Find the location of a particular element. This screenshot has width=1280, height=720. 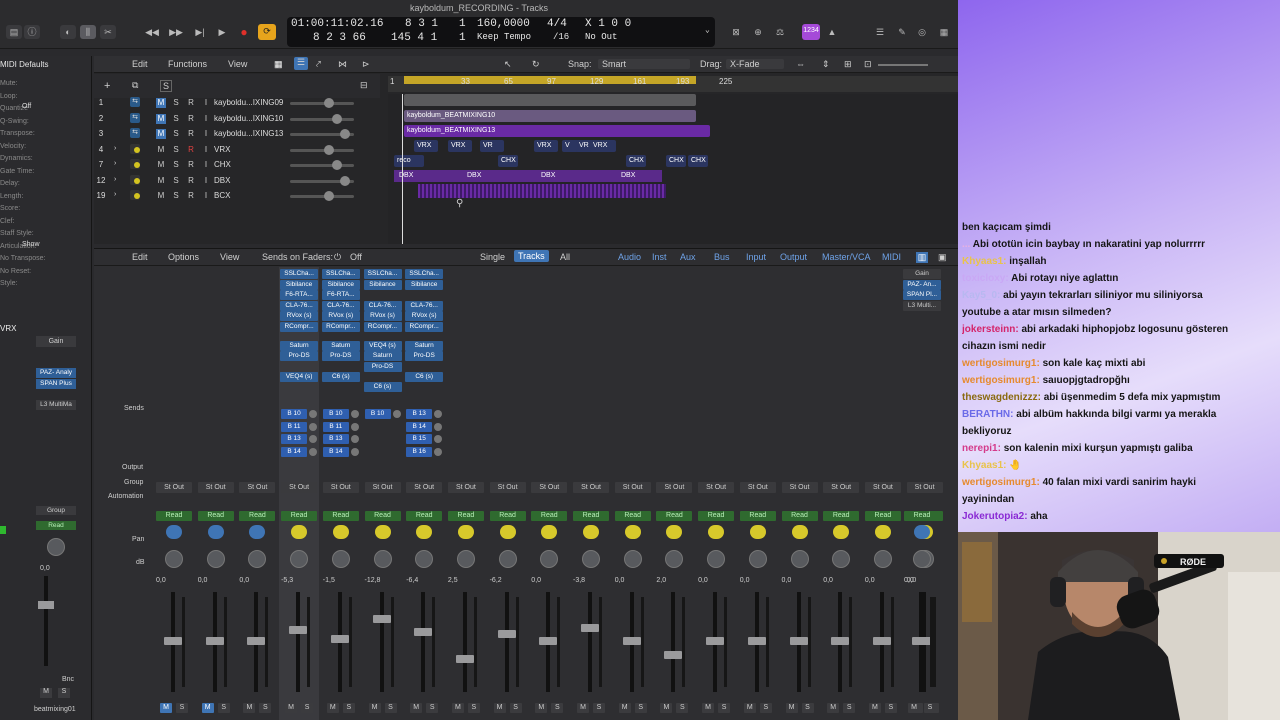

list-editors-icon: ☰ is located at coordinates (880, 32).